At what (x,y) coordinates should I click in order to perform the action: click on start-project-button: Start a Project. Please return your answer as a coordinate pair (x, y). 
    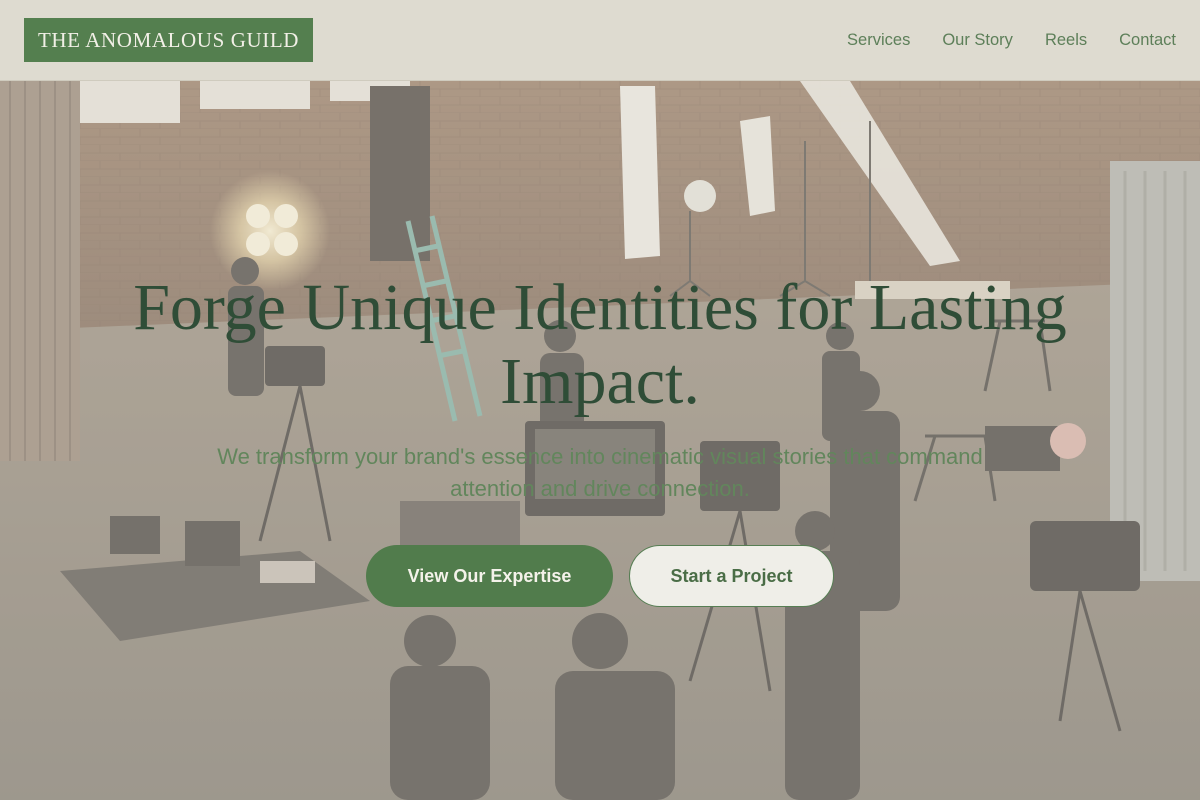
    Looking at the image, I should click on (731, 576).